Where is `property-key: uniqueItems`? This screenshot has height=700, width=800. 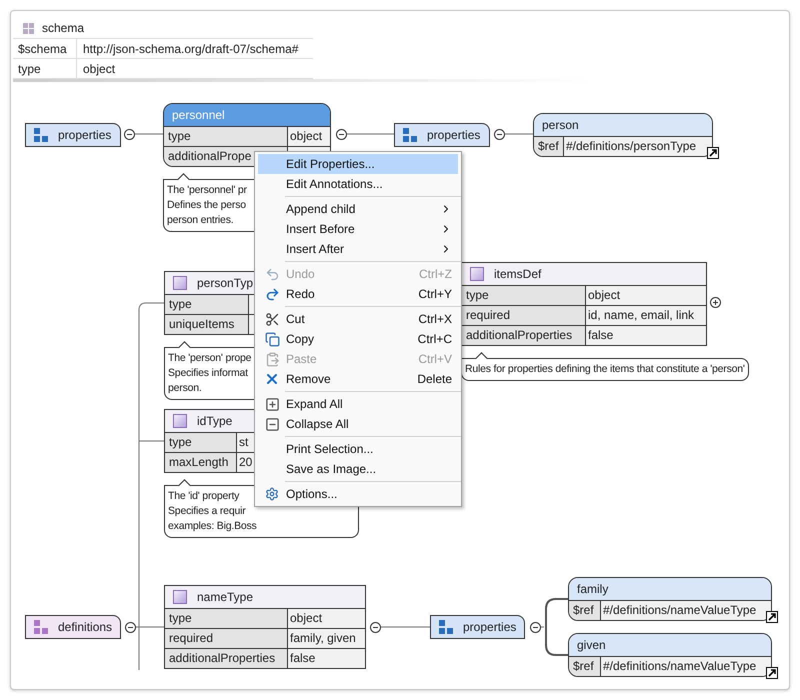
property-key: uniqueItems is located at coordinates (207, 324).